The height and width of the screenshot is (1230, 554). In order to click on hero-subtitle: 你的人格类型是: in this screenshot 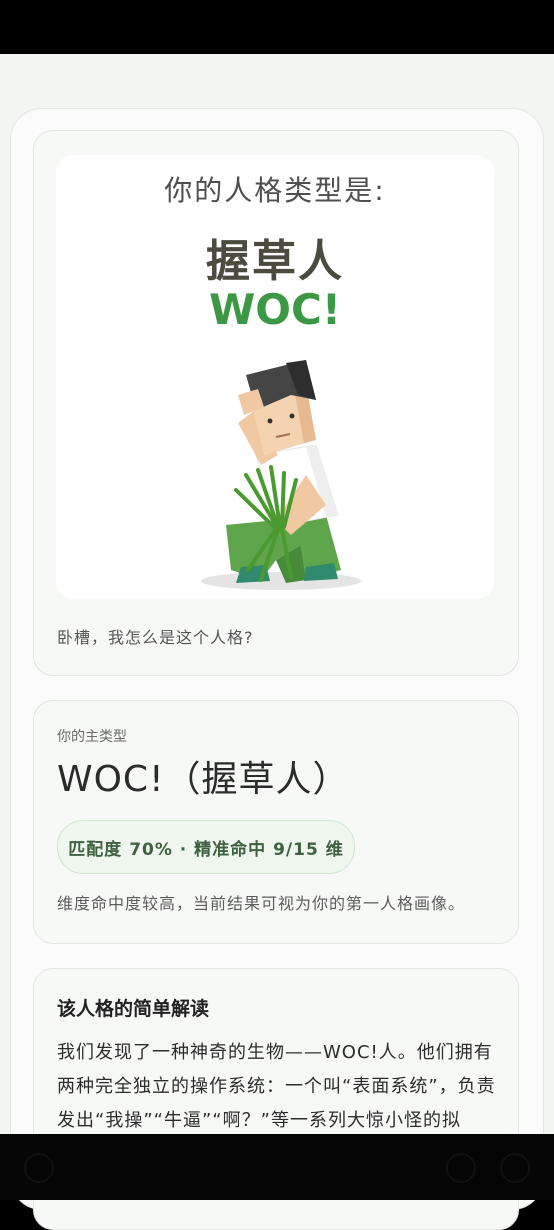, I will do `click(275, 190)`.